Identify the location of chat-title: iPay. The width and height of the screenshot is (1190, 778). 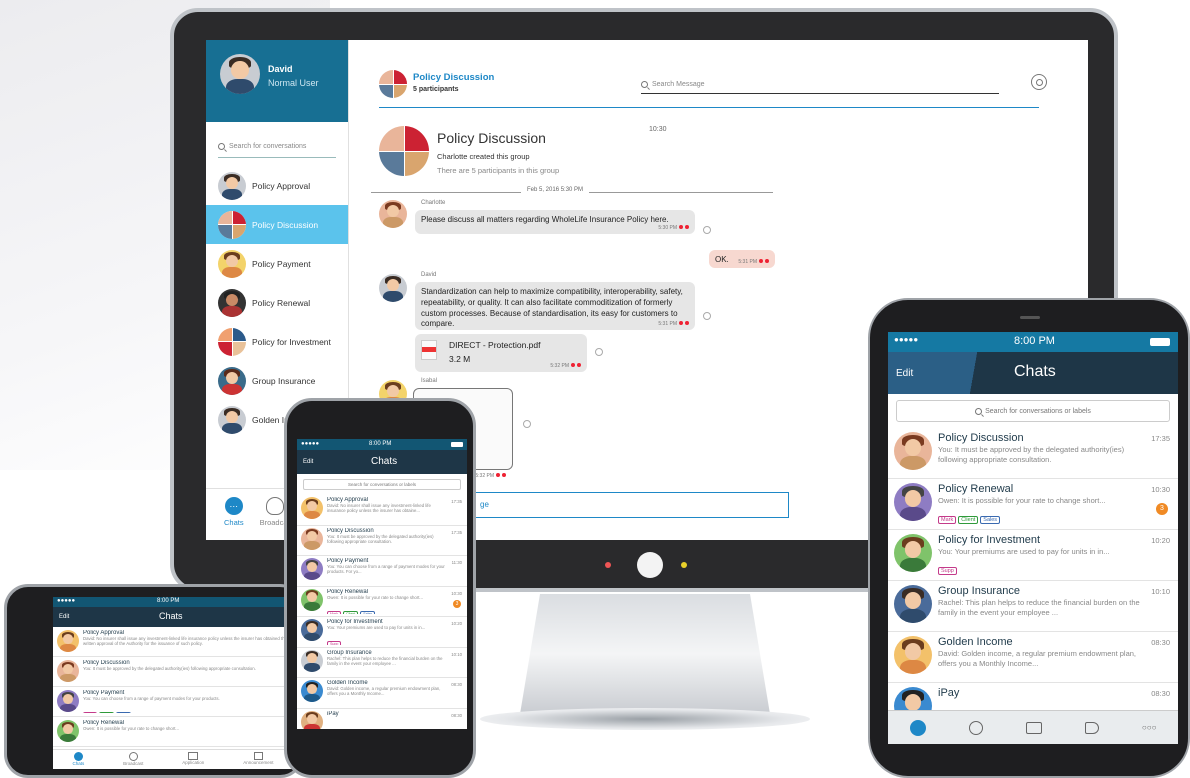
(949, 693).